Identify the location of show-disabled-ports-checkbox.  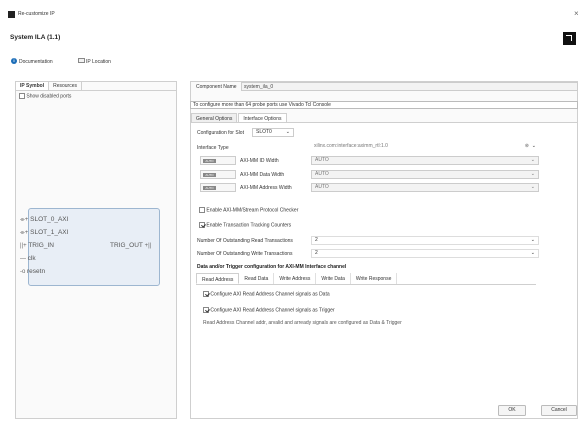
(22, 96).